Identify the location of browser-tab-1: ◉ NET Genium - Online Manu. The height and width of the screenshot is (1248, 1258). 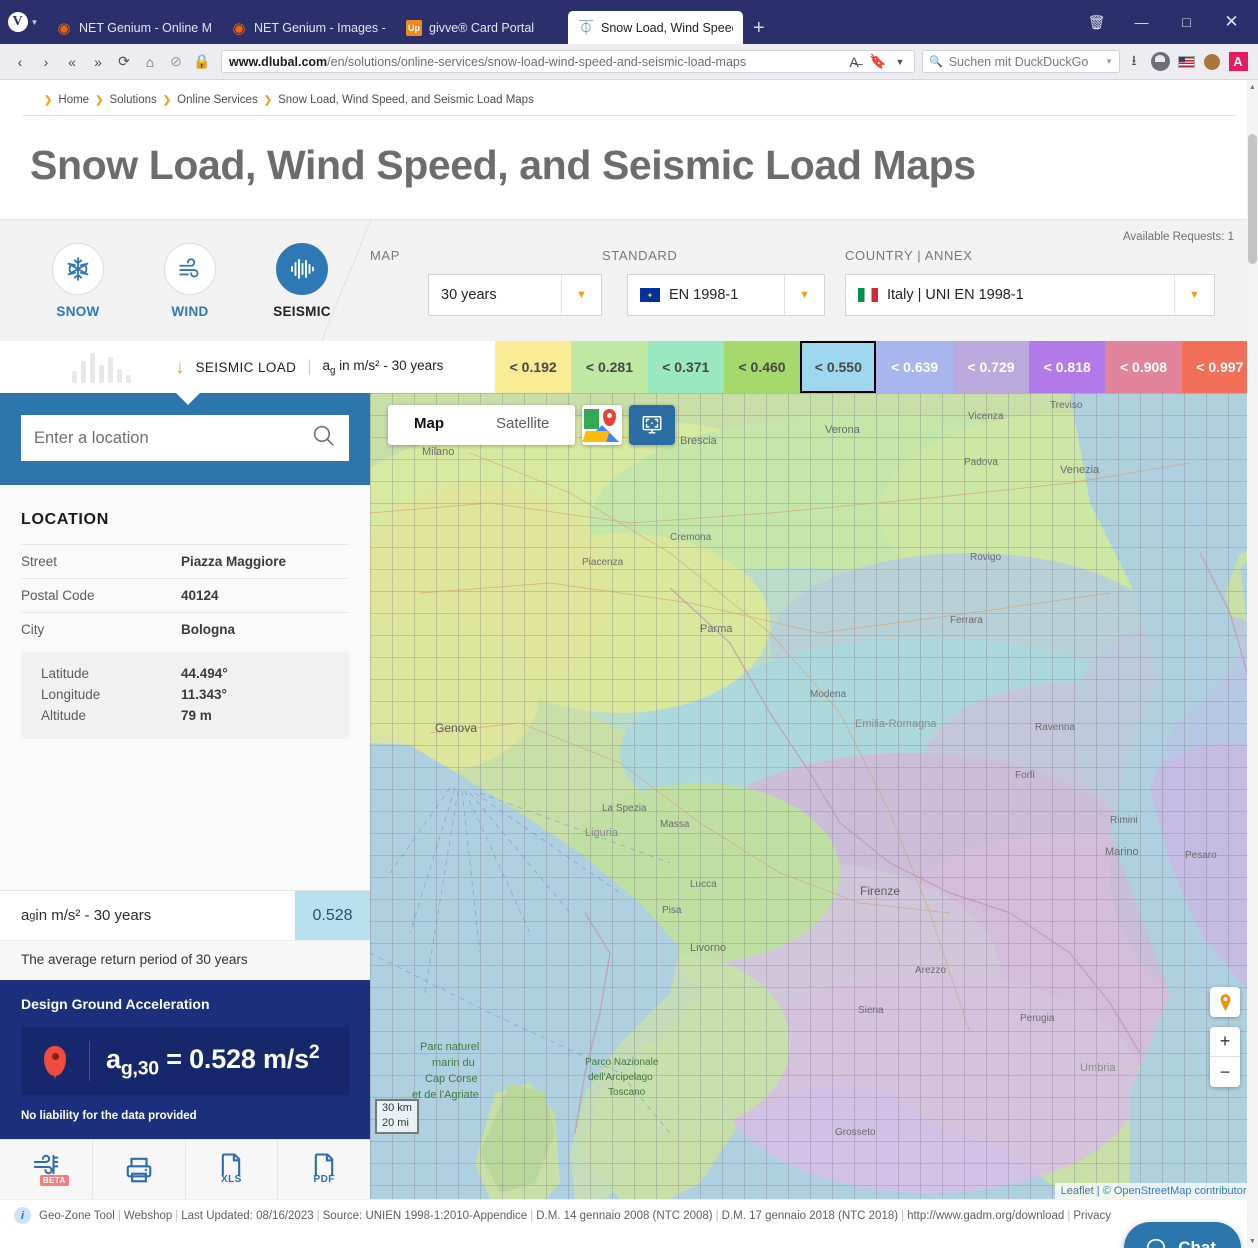
(133, 27).